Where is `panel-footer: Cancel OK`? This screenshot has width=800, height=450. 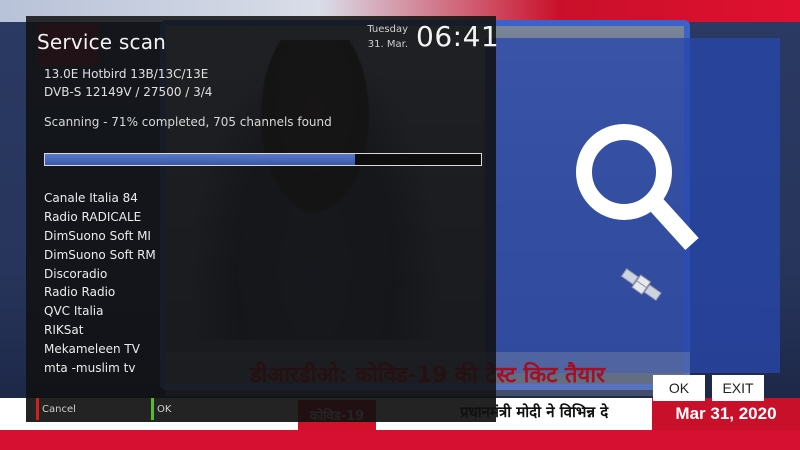
panel-footer: Cancel OK is located at coordinates (261, 409).